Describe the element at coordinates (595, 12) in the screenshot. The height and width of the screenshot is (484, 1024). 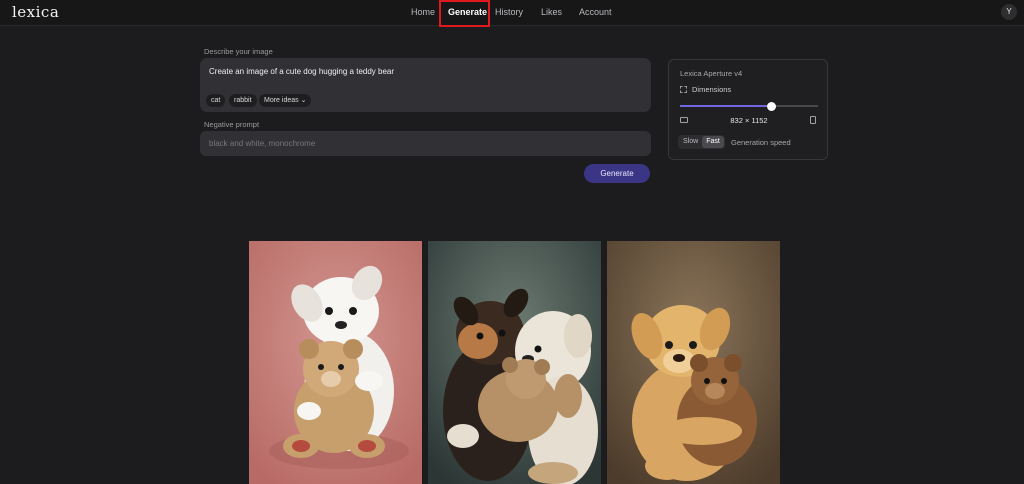
I see `nav-account: Account` at that location.